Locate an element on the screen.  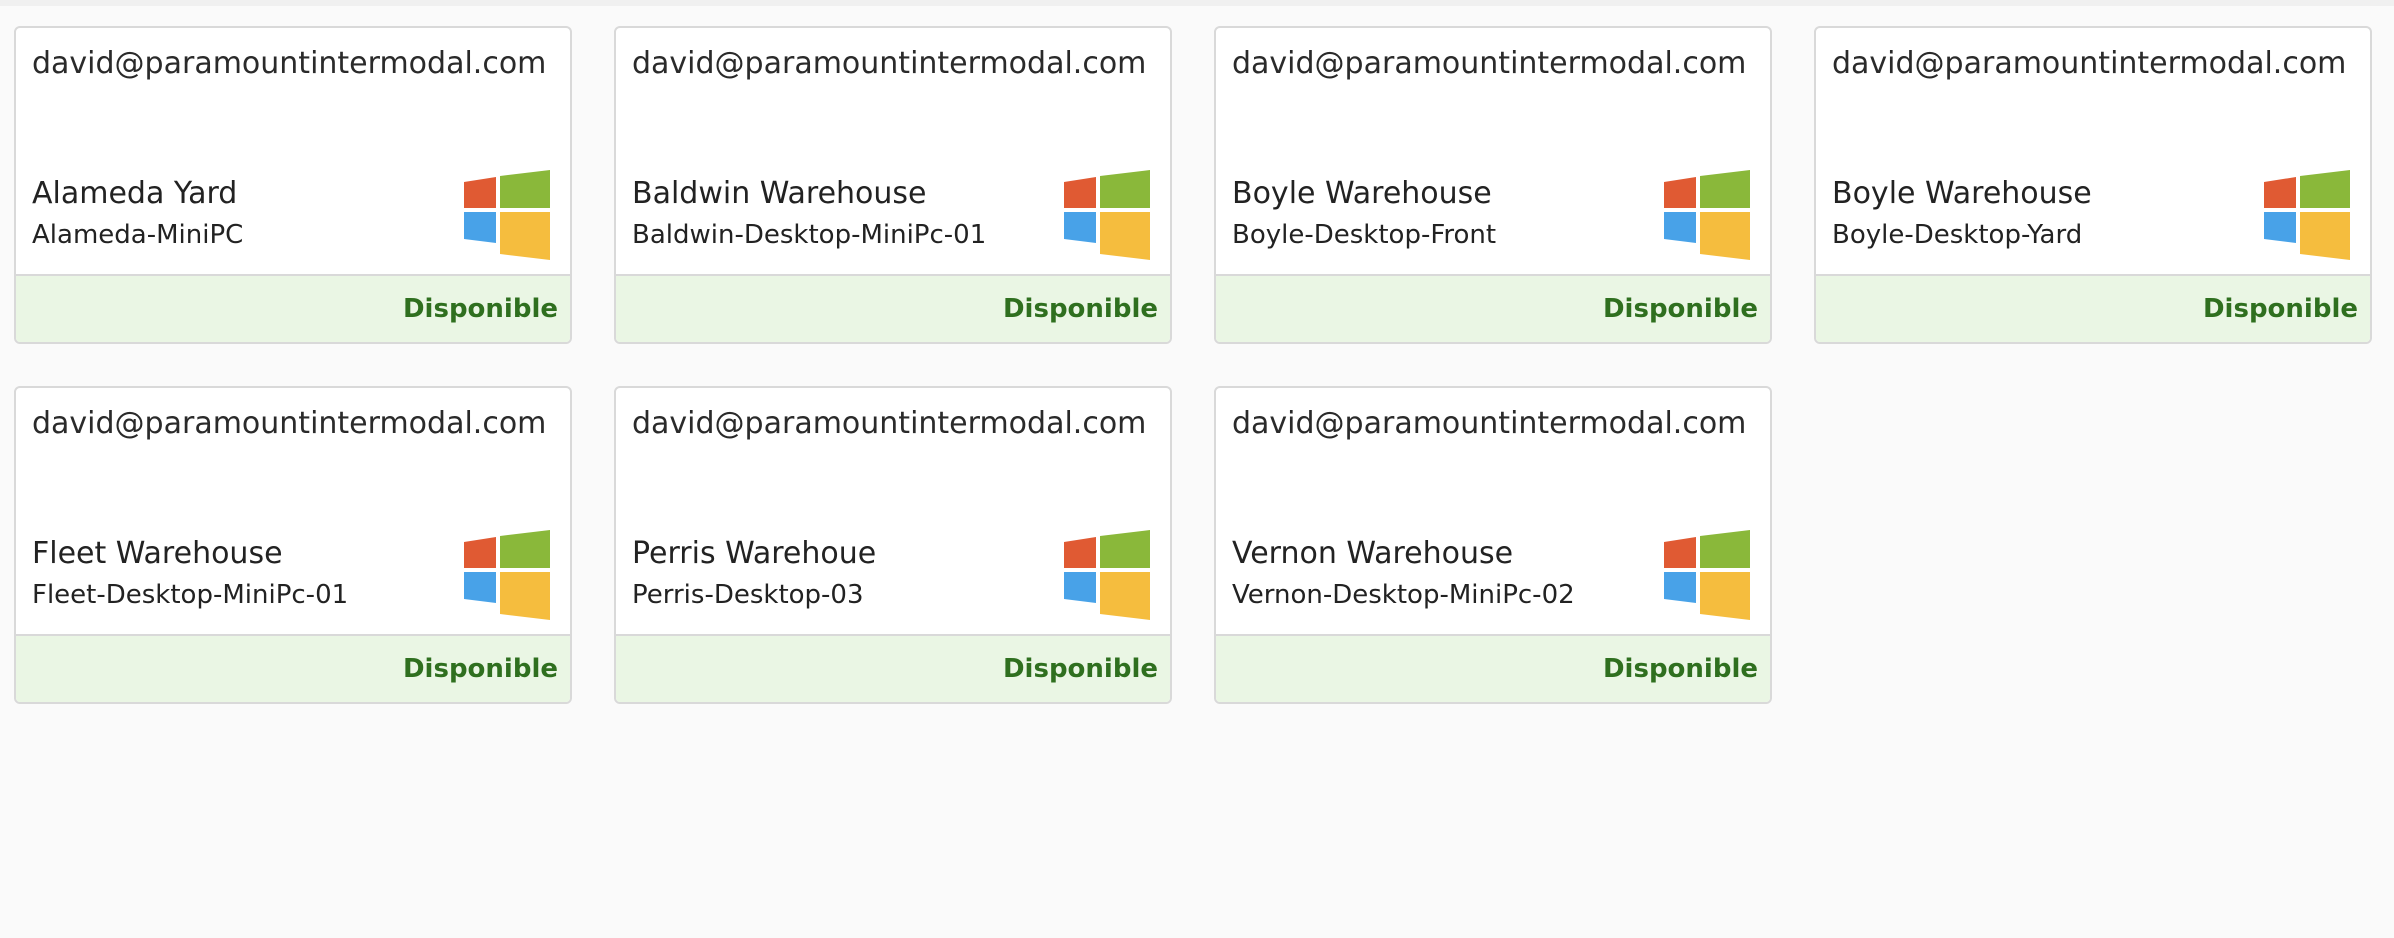
card-host-name: Boyle-Desktop-Front is located at coordinates (1364, 235).